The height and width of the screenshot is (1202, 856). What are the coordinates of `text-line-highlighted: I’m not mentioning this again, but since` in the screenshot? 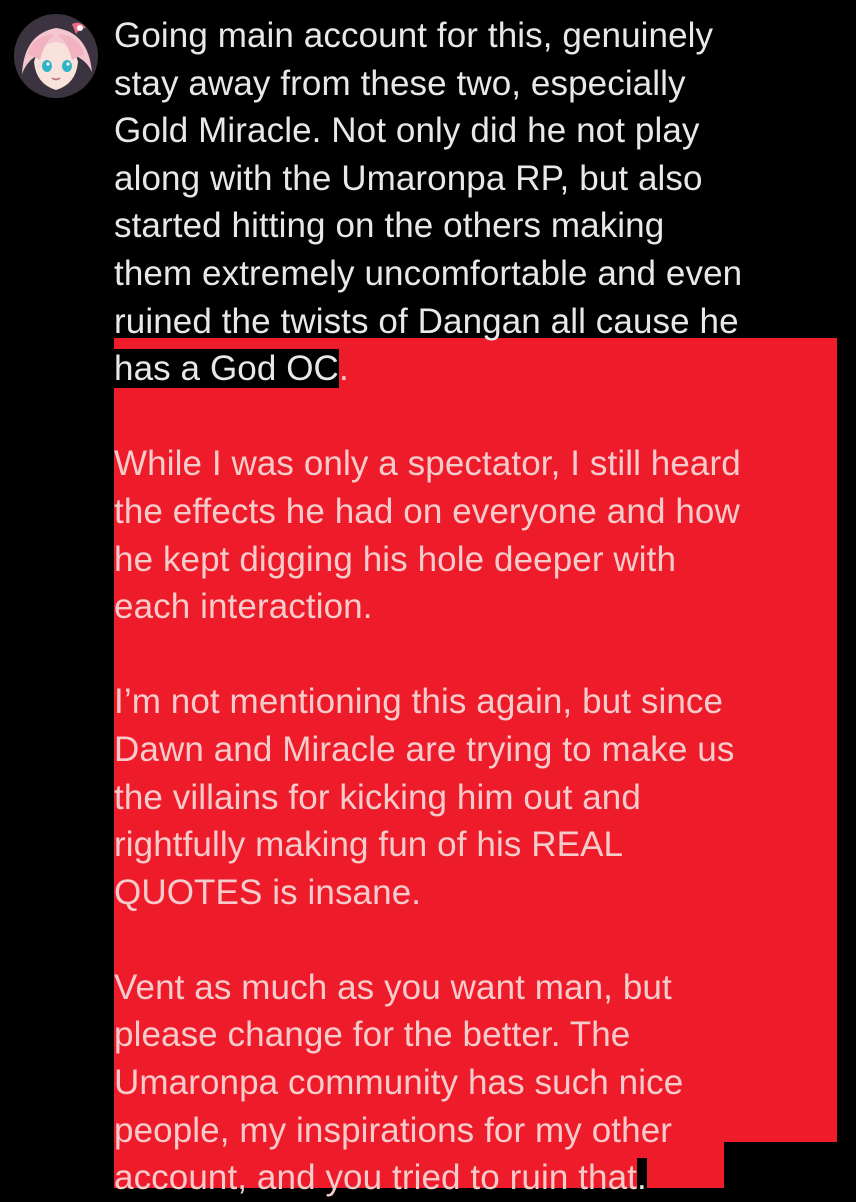 It's located at (419, 702).